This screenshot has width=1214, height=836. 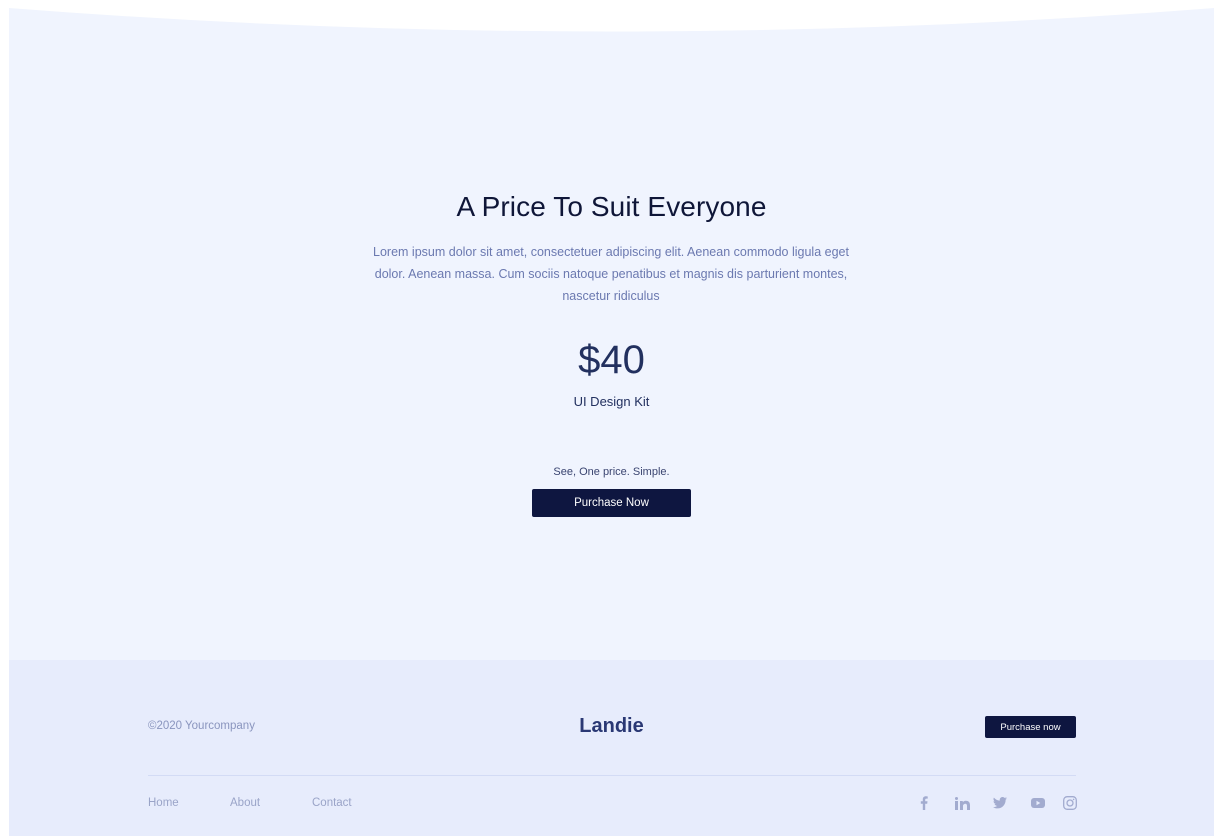 What do you see at coordinates (189, 803) in the screenshot?
I see `footer-nav-home: Home` at bounding box center [189, 803].